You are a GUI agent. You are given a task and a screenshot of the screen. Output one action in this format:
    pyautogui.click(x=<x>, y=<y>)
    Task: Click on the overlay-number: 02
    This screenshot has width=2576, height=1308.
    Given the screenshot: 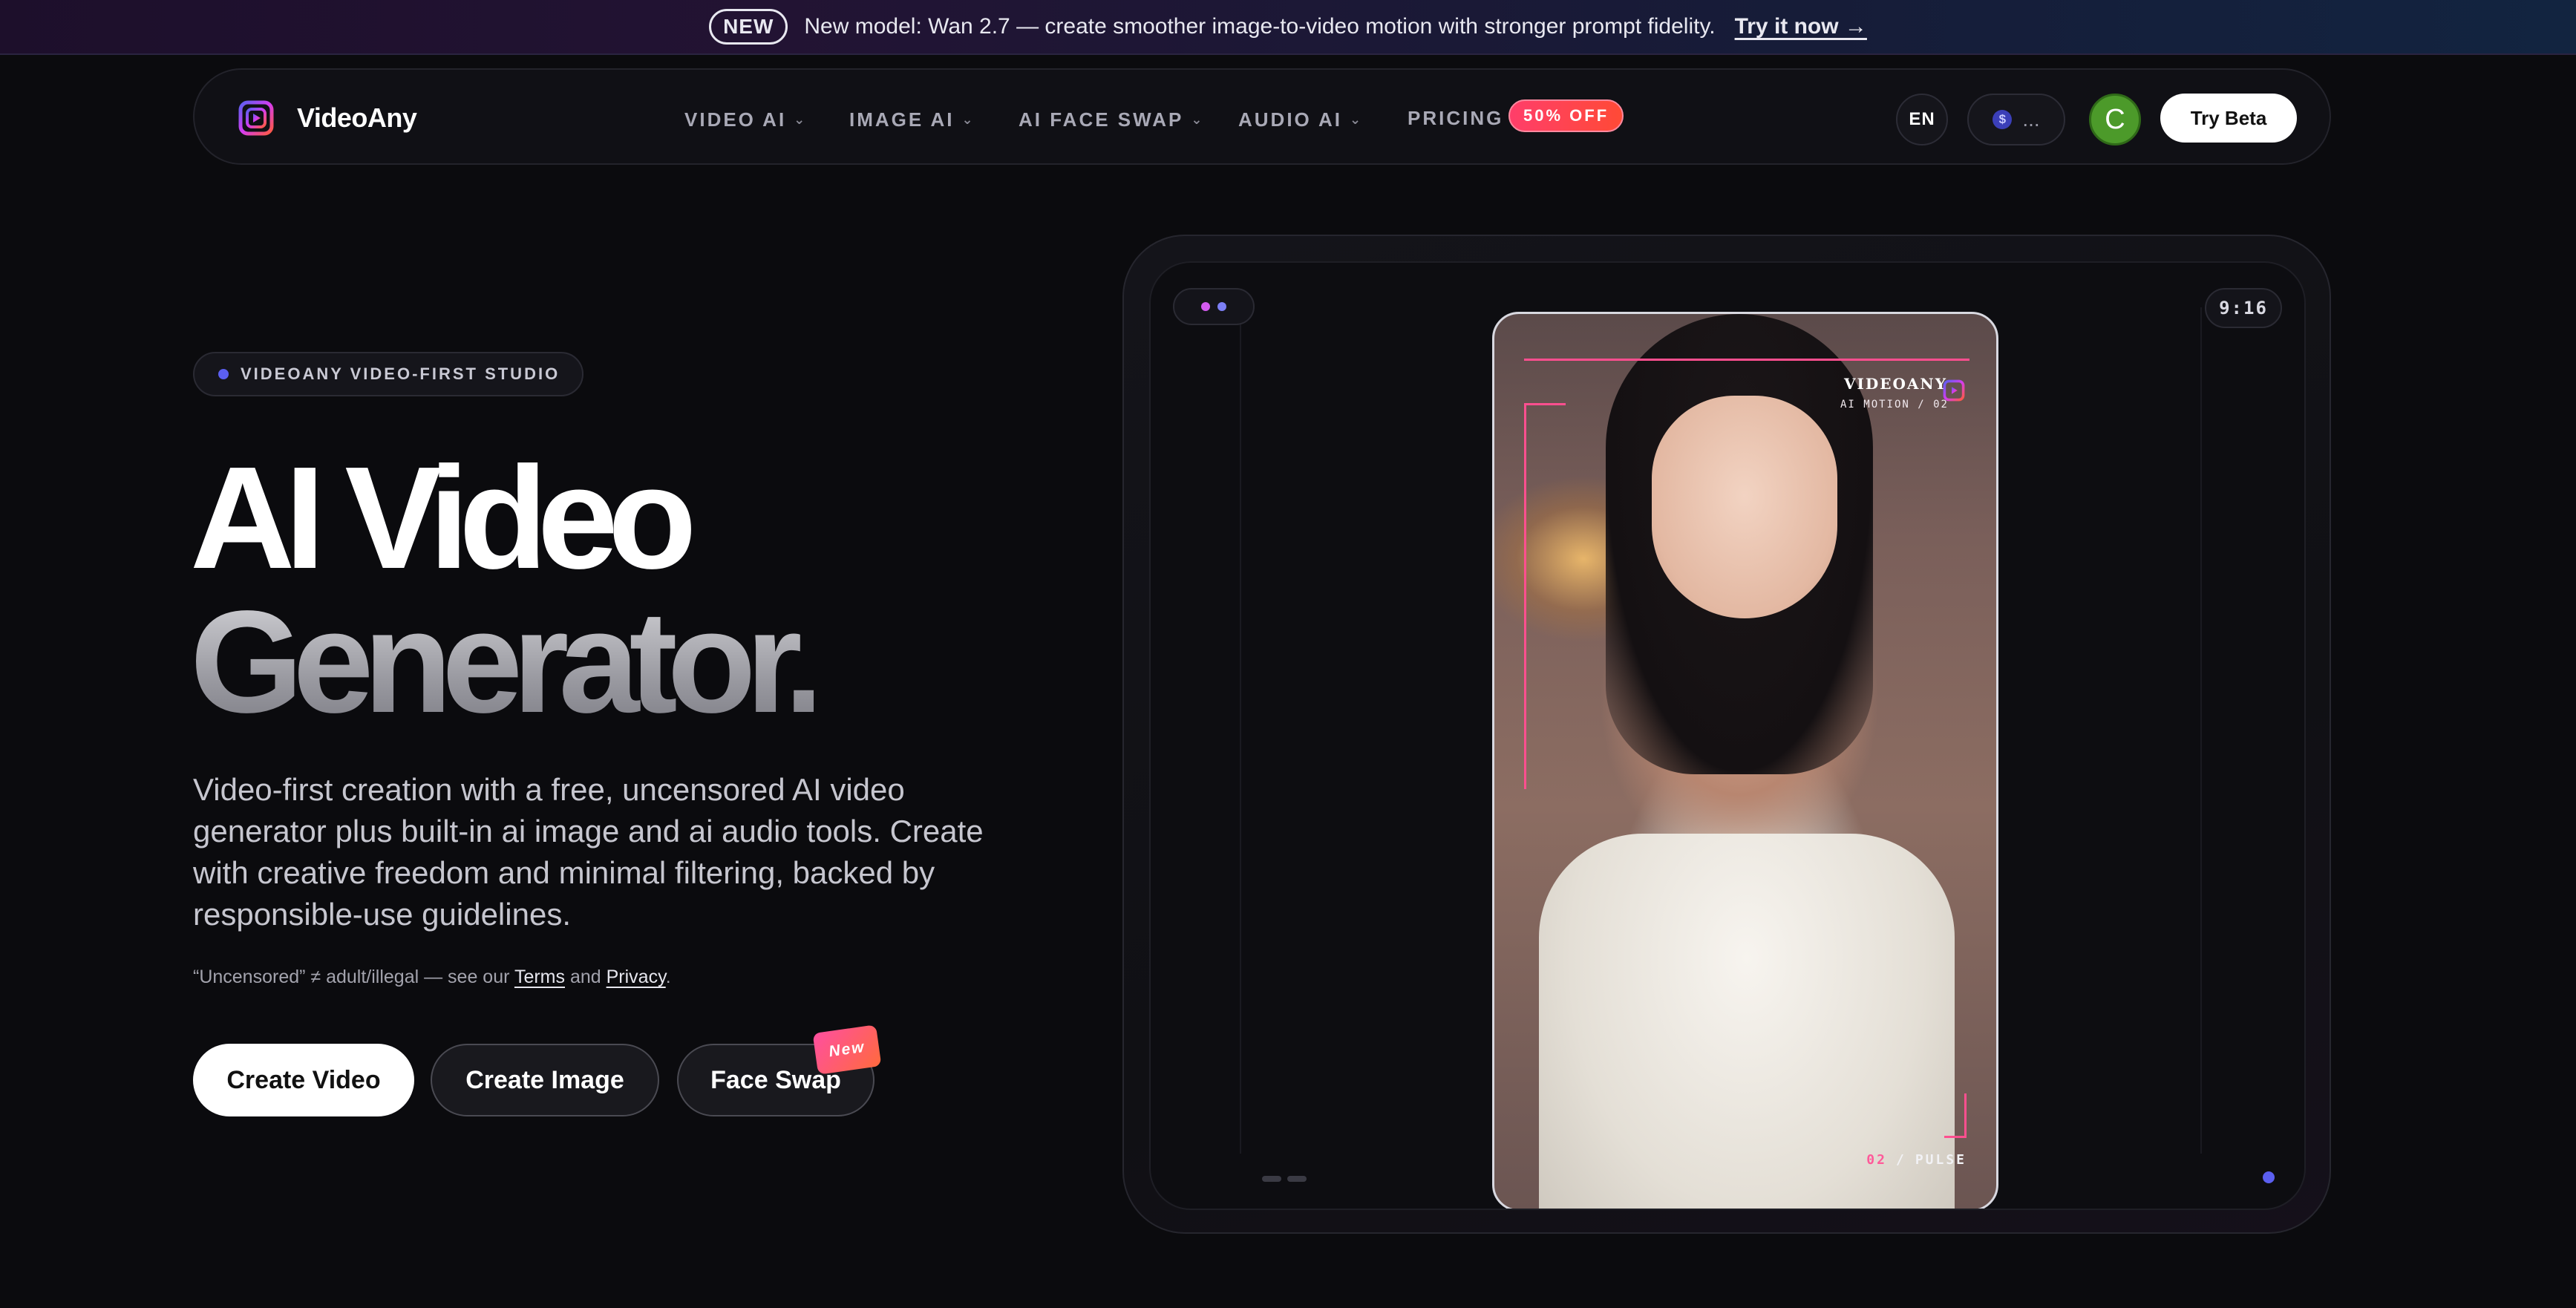 What is the action you would take?
    pyautogui.click(x=1876, y=1160)
    